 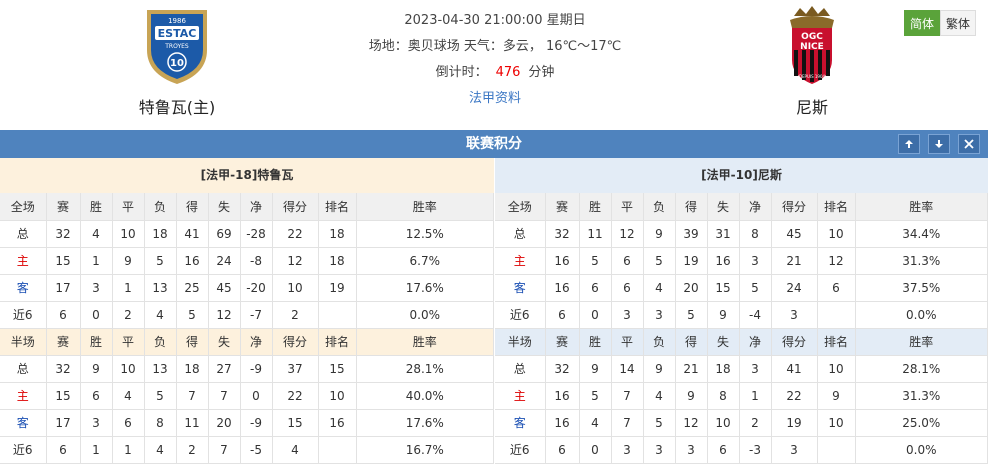 What do you see at coordinates (247, 261) in the screenshot?
I see `table-row: 主 15 1 9 5 16 24 -8 12 18 6.7%` at bounding box center [247, 261].